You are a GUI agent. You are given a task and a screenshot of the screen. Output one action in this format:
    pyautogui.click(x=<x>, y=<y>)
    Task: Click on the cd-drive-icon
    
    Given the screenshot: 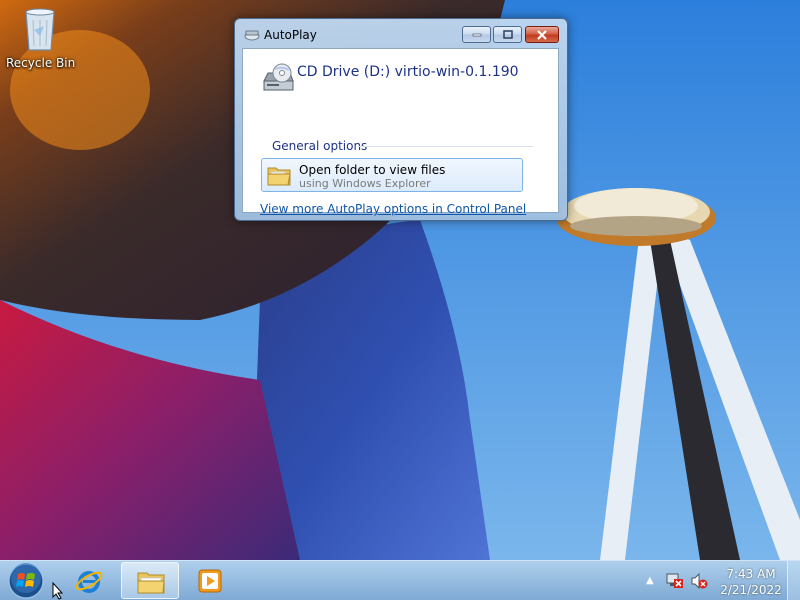 What is the action you would take?
    pyautogui.click(x=278, y=79)
    